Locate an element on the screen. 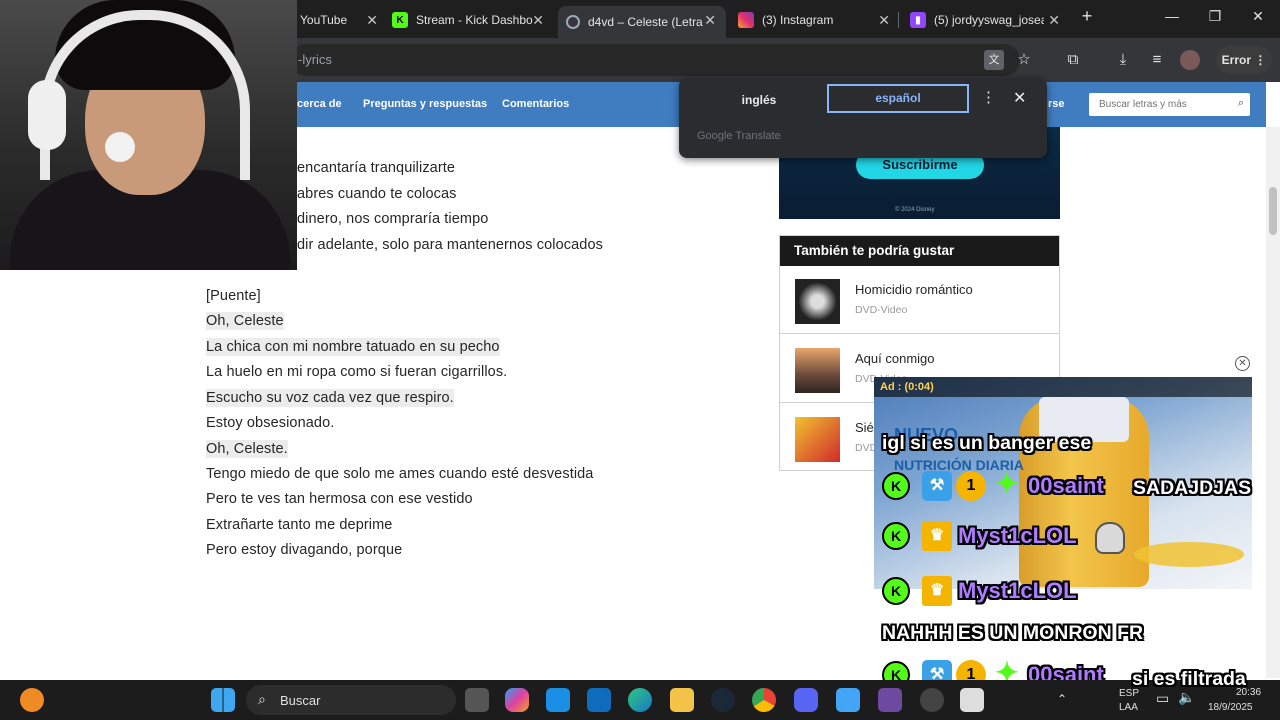  chat-username: Myst1cLOL is located at coordinates (1017, 535).